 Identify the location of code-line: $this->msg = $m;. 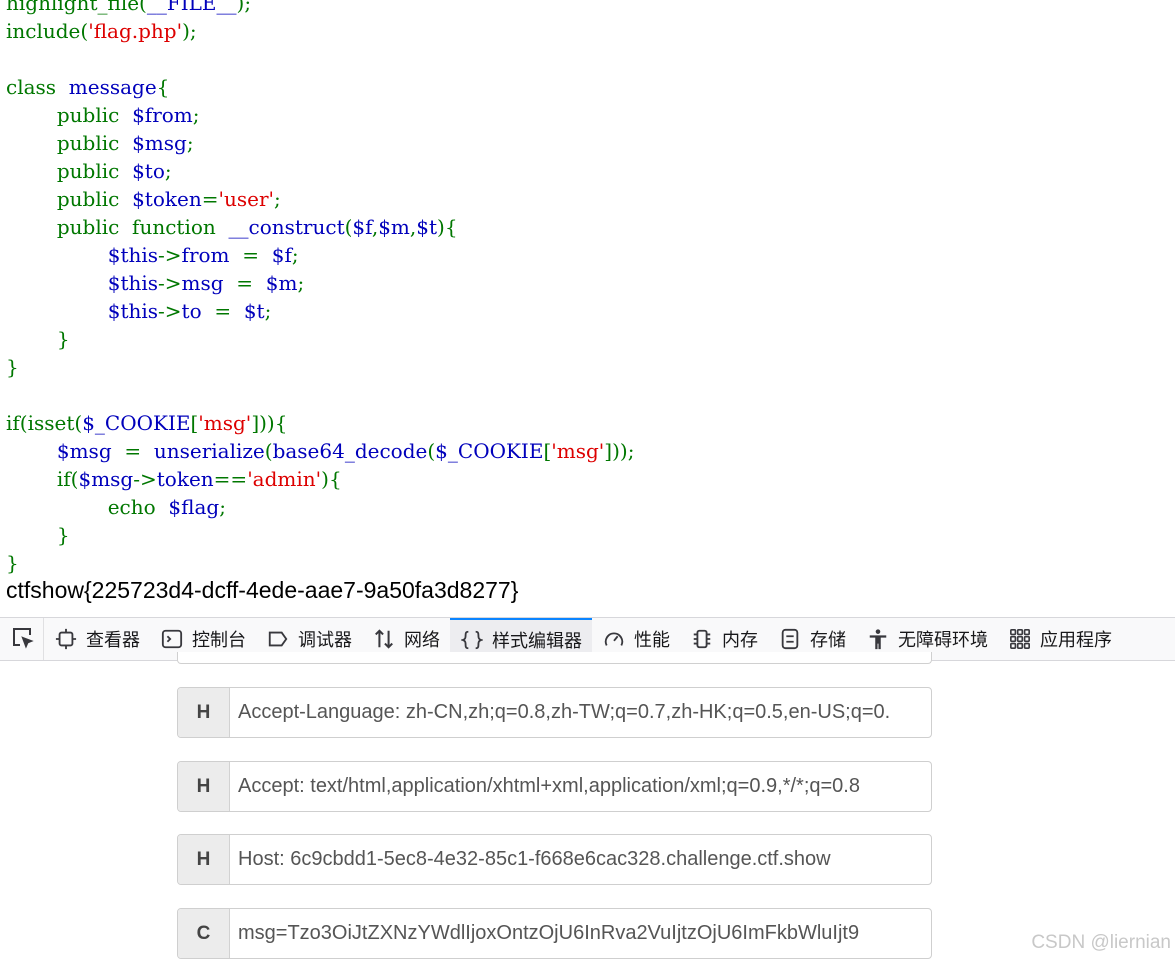
(588, 283).